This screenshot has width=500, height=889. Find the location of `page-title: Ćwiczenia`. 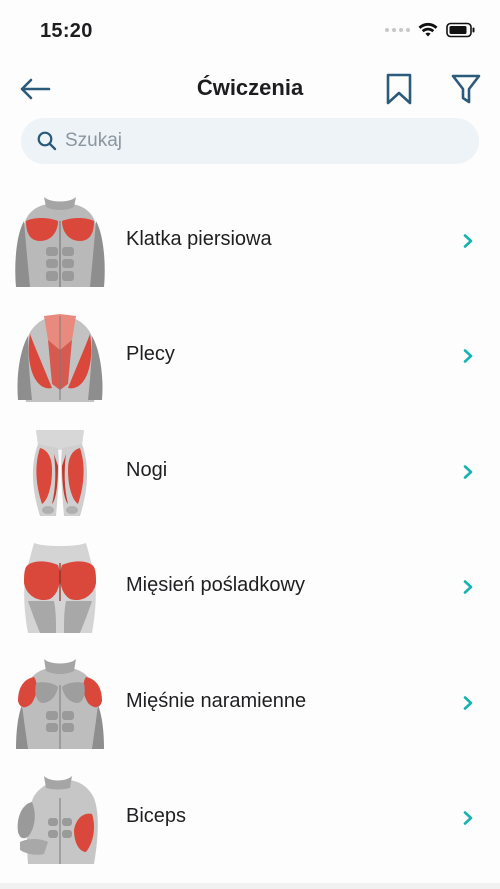

page-title: Ćwiczenia is located at coordinates (250, 87).